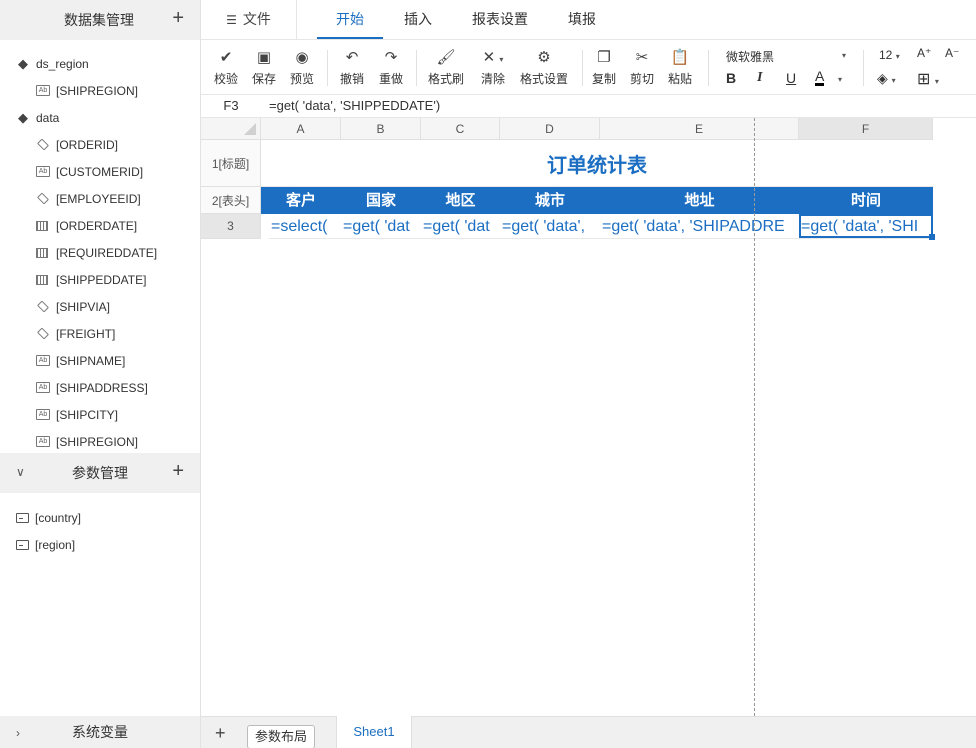 This screenshot has height=748, width=976. What do you see at coordinates (73, 306) in the screenshot?
I see `field-item: [SHIPVIA]` at bounding box center [73, 306].